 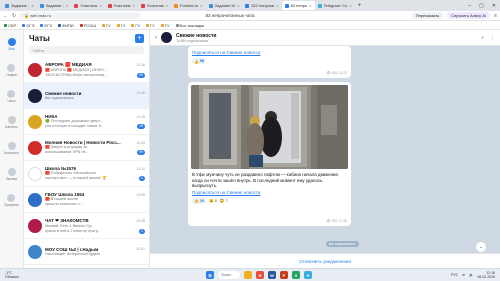 I want to click on channel-title-block: Свежие новости 7к 889 подписчиков, so click(x=196, y=38).